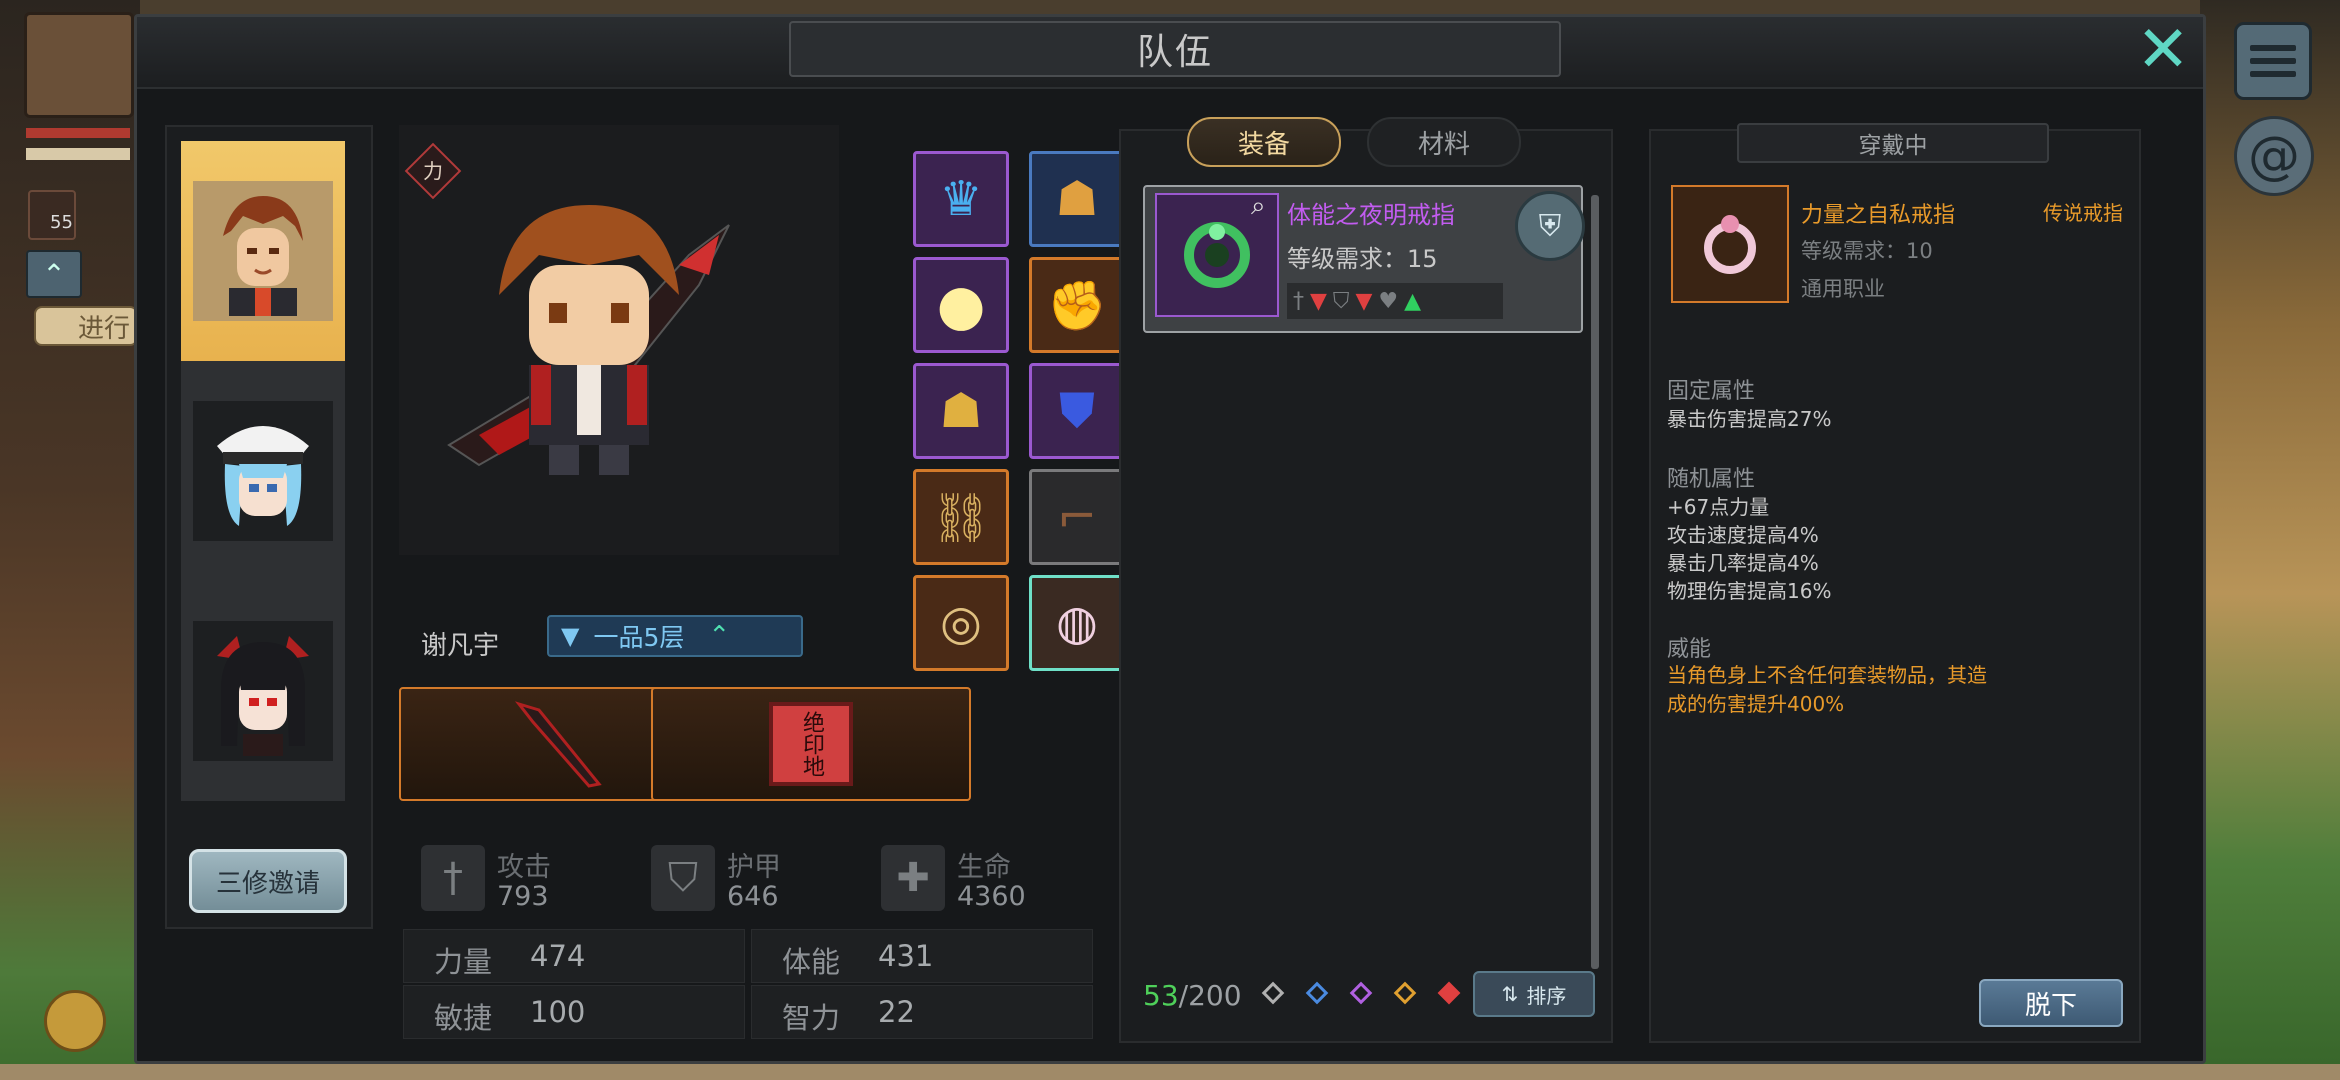 The width and height of the screenshot is (2340, 1080). What do you see at coordinates (1364, 259) in the screenshot?
I see `inventory-item: ⌕ 体能之夜明戒指 等级需求：15 † ▼ ⛉ ▼ ♥ ▲ ⛨` at bounding box center [1364, 259].